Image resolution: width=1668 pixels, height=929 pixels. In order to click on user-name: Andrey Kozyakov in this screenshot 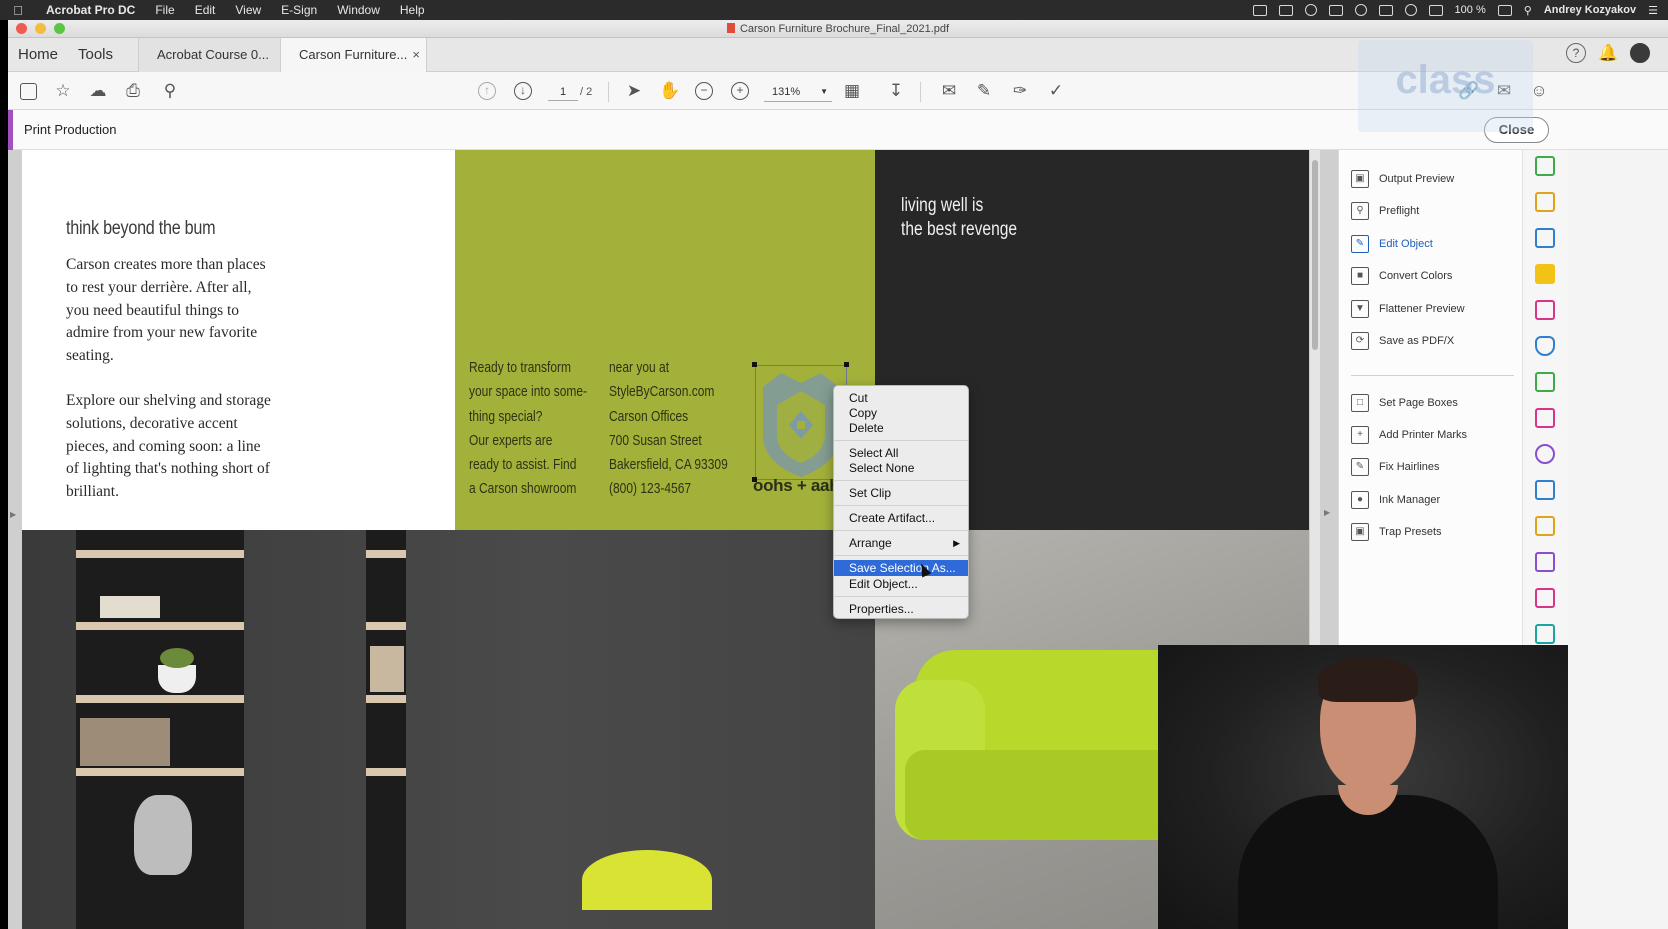, I will do `click(1590, 10)`.